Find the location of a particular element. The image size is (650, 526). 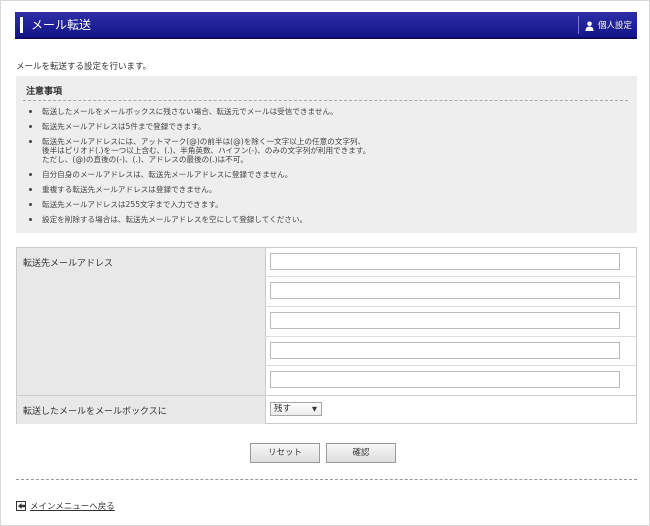

page-title: メール転送 is located at coordinates (61, 25).